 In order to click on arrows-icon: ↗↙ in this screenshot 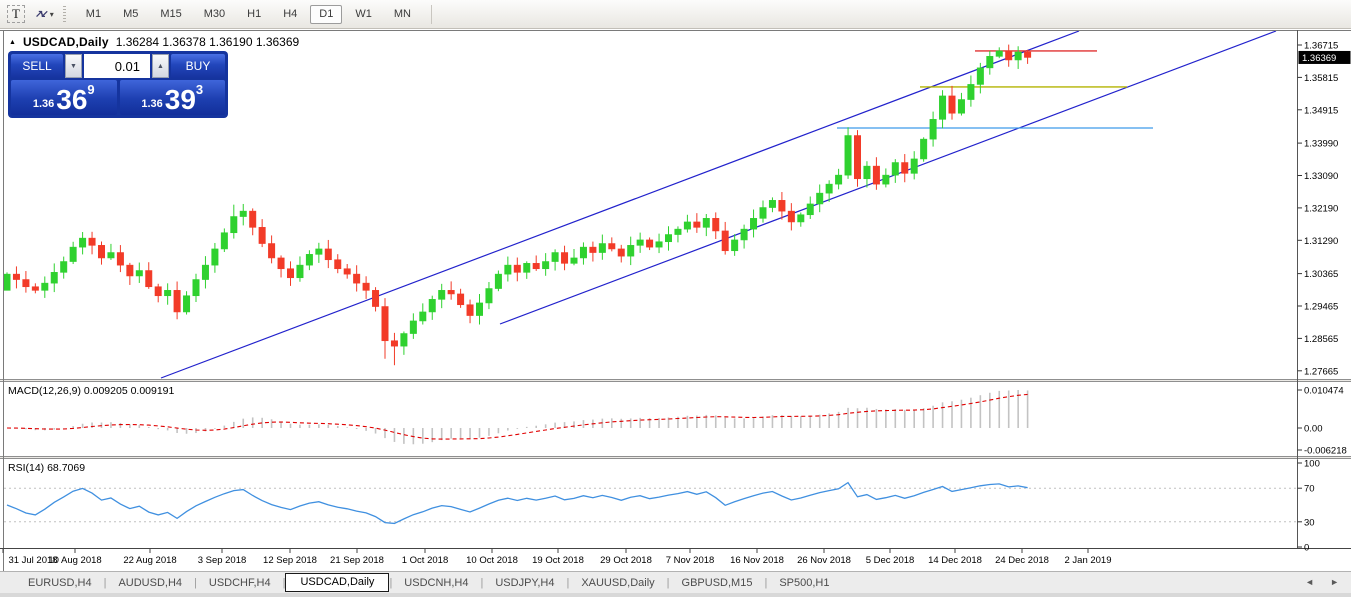, I will do `click(42, 14)`.